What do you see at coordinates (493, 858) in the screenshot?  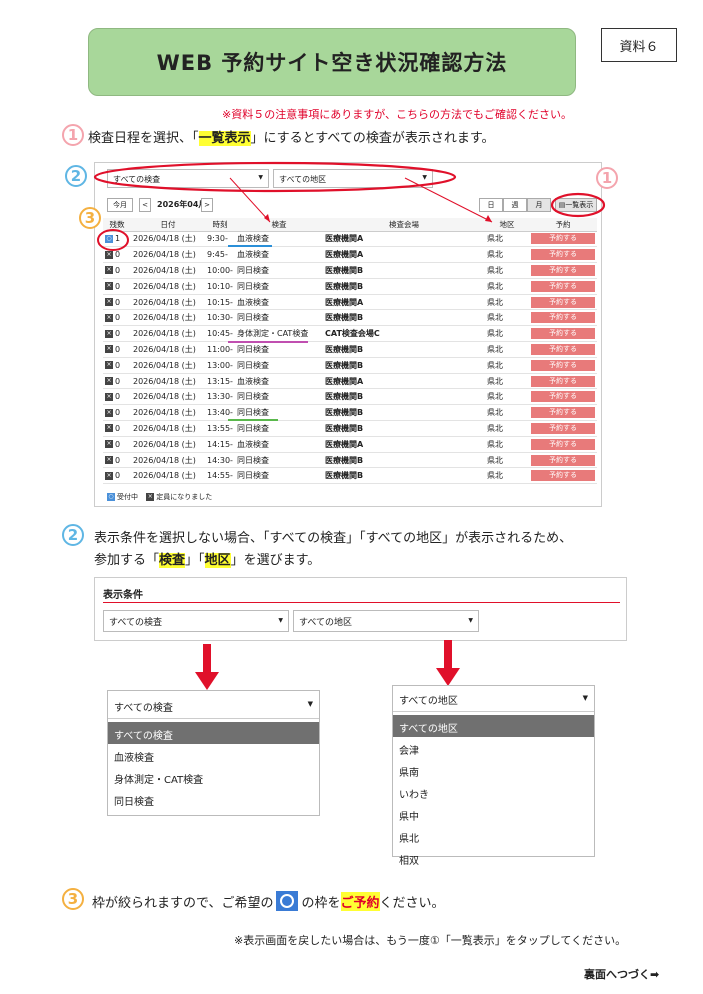 I see `area-option: 相双` at bounding box center [493, 858].